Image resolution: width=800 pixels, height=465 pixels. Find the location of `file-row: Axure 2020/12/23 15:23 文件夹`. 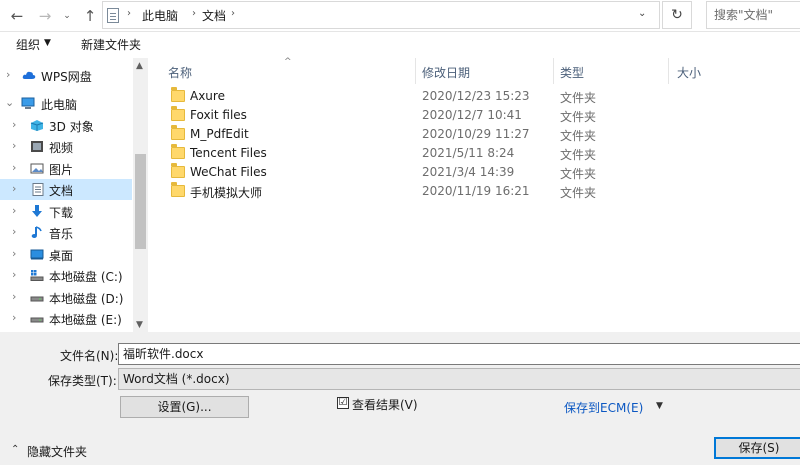

file-row: Axure 2020/12/23 15:23 文件夹 is located at coordinates (470, 96).